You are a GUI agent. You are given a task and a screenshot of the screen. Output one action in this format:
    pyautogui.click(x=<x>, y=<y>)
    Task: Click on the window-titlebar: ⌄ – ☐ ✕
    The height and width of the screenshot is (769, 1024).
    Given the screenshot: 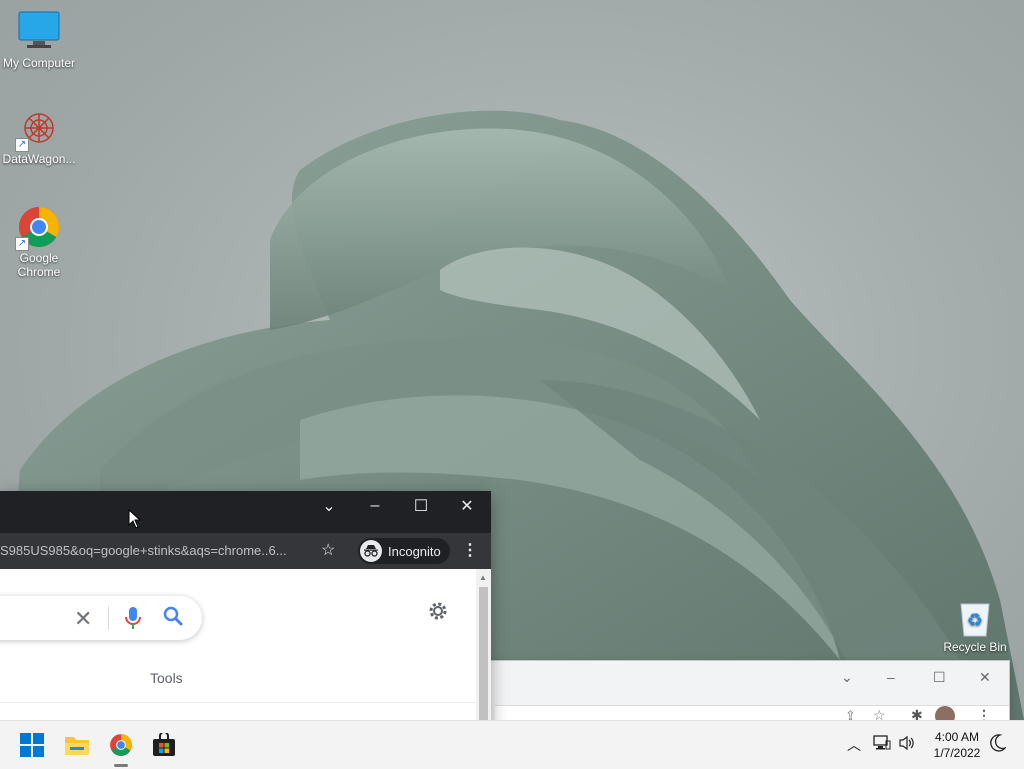 What is the action you would take?
    pyautogui.click(x=245, y=512)
    